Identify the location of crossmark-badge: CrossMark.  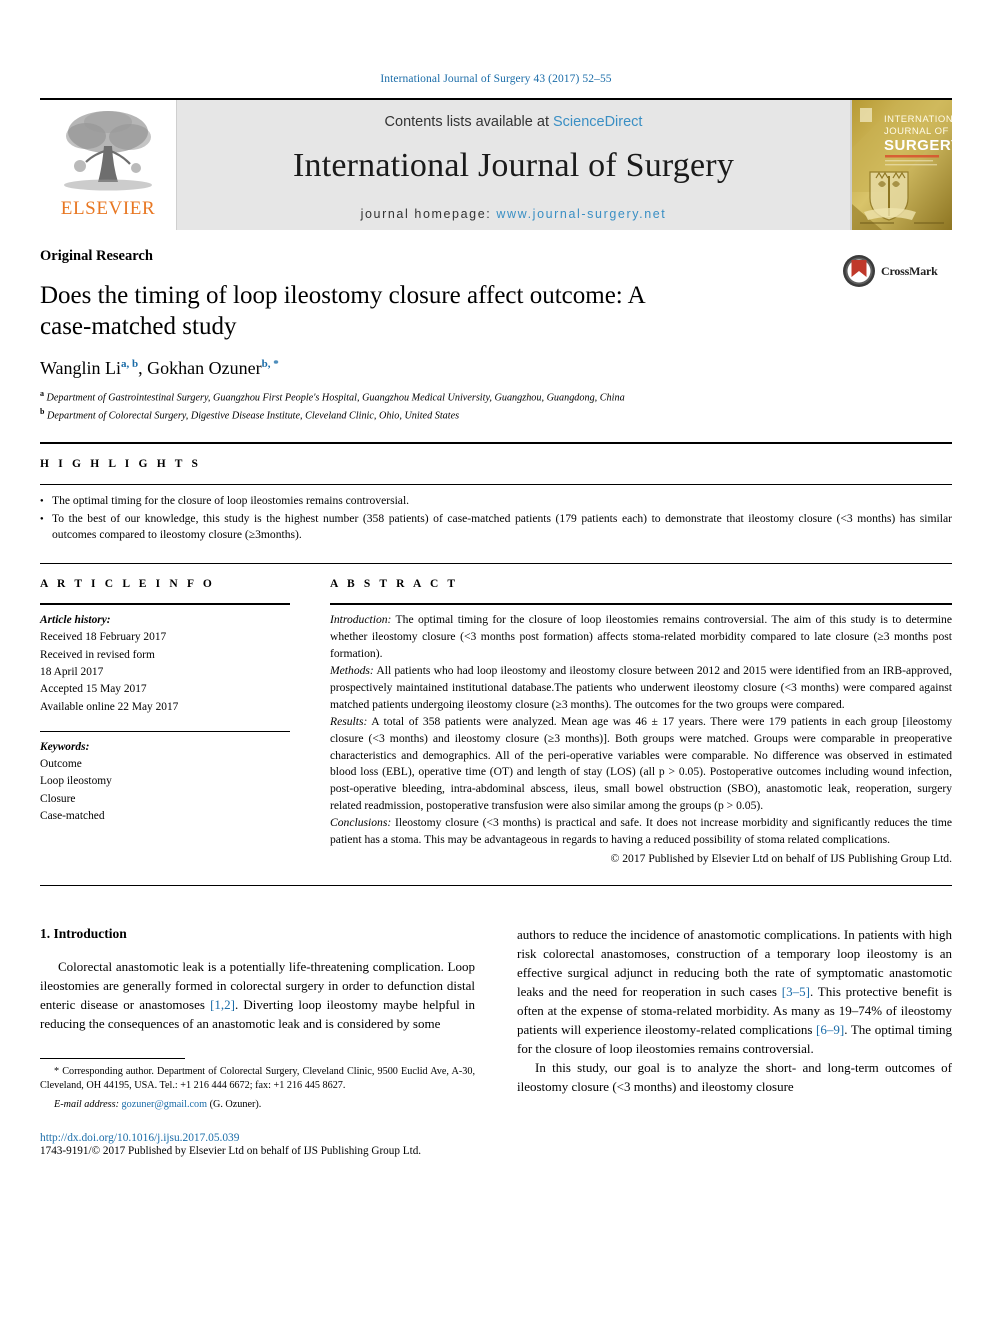
(897, 271).